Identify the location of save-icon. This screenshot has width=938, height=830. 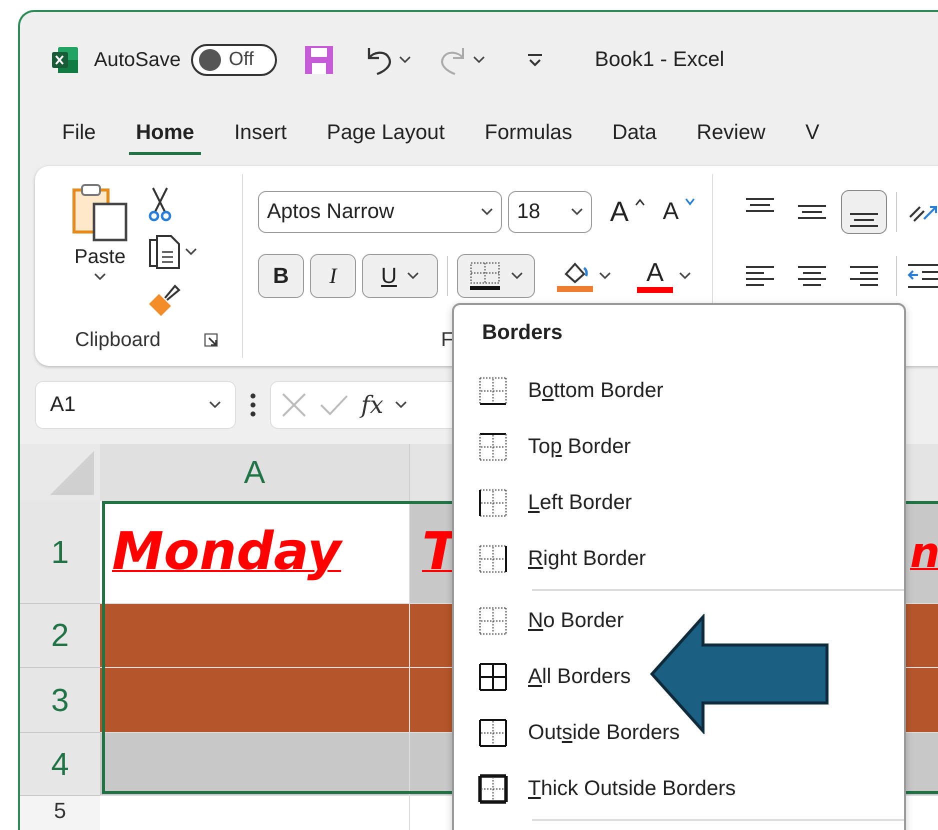
(318, 60).